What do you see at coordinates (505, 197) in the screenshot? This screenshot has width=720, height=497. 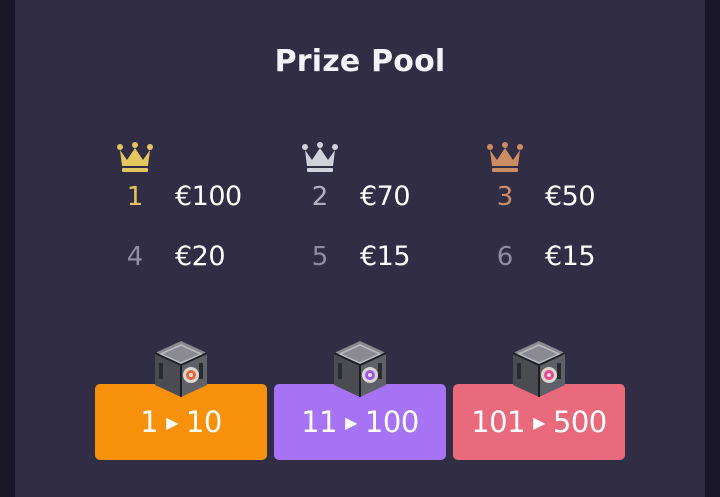 I see `prize-rank: 3` at bounding box center [505, 197].